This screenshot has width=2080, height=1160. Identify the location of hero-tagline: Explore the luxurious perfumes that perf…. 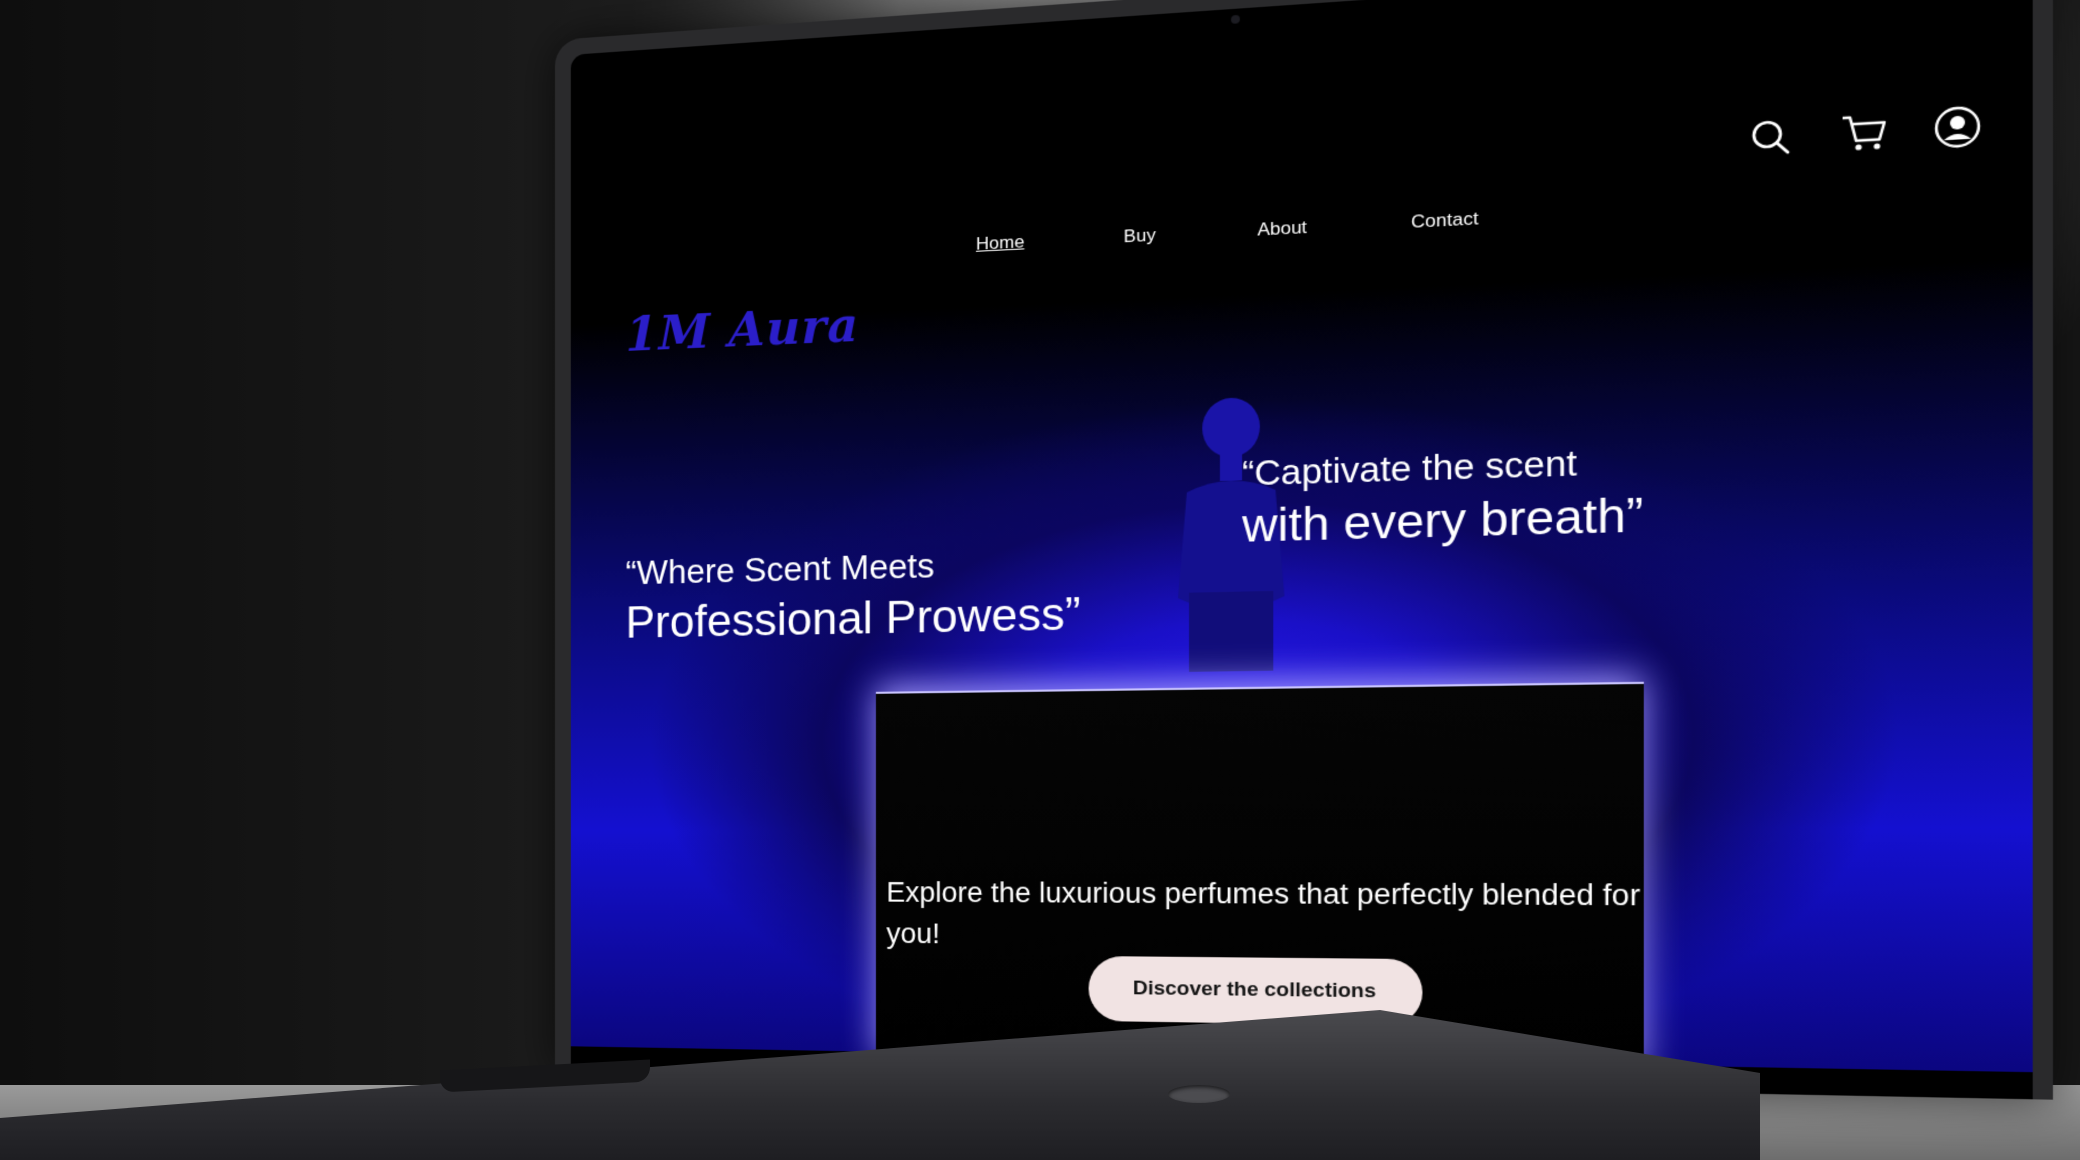
(1263, 913).